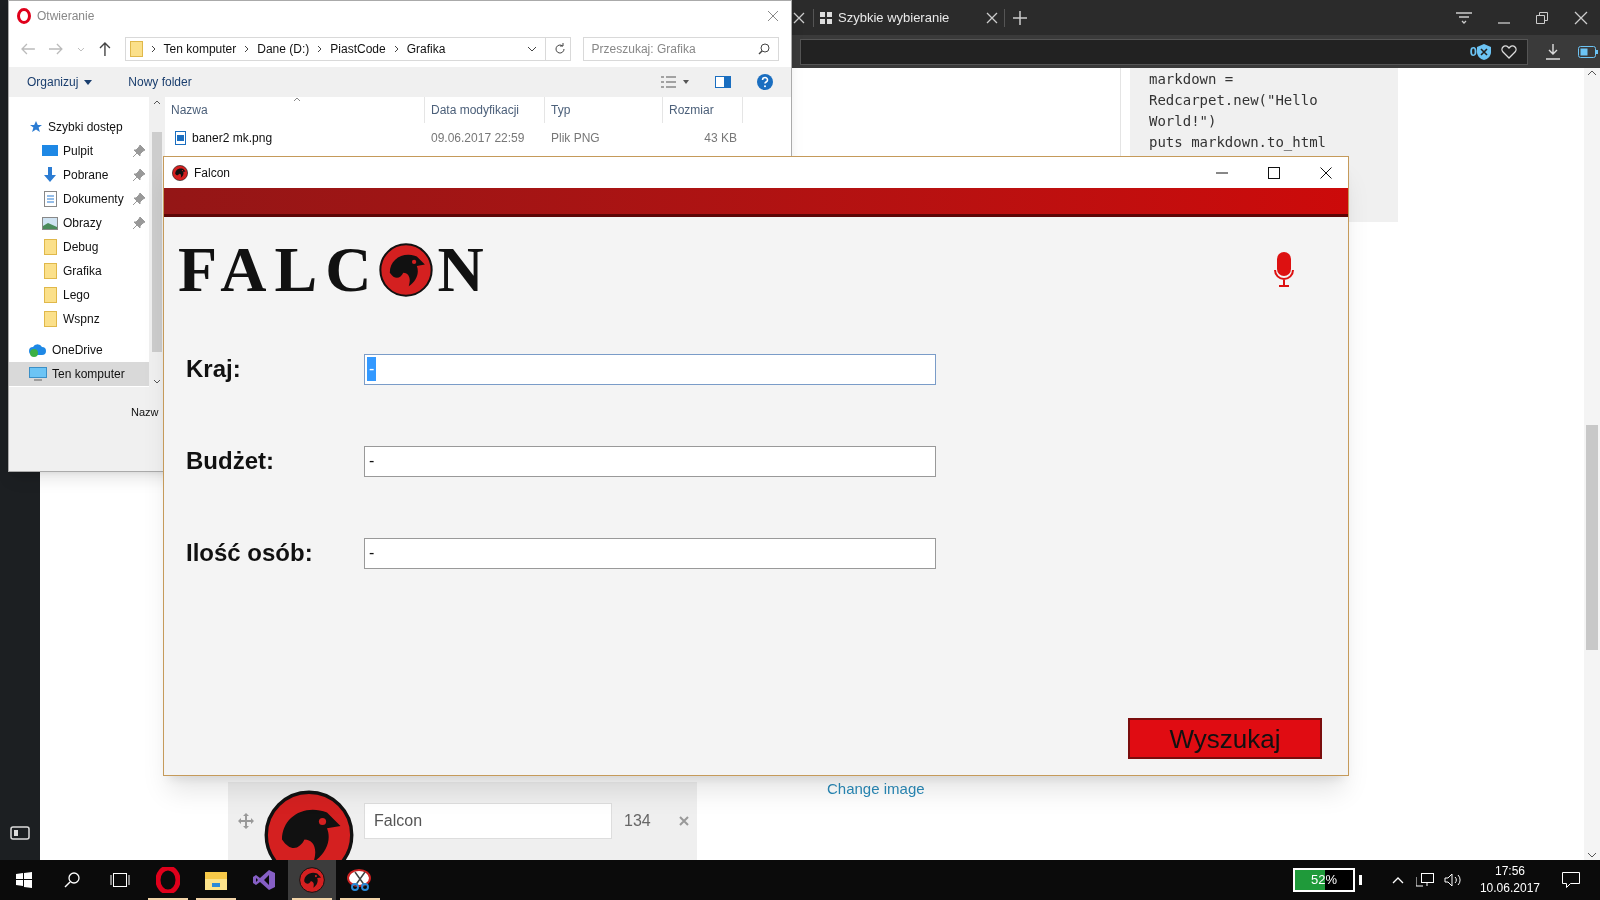  What do you see at coordinates (1284, 270) in the screenshot?
I see `microphone-icon` at bounding box center [1284, 270].